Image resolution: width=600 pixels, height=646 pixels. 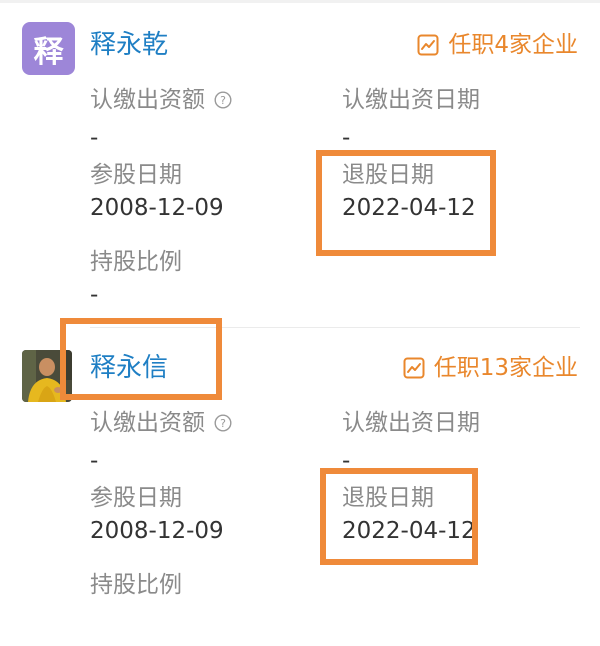 What do you see at coordinates (94, 295) in the screenshot?
I see `share-ratio-value: -` at bounding box center [94, 295].